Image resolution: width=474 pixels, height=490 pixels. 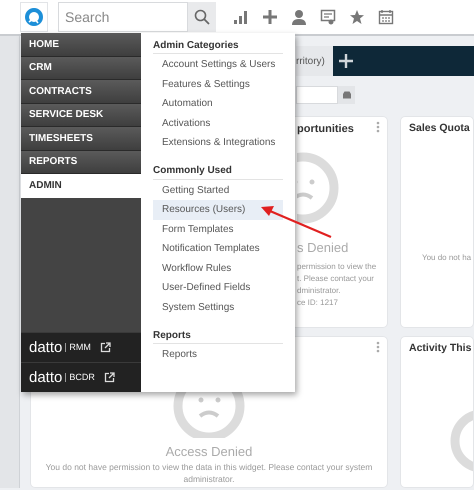 I want to click on calendar-icon, so click(x=386, y=17).